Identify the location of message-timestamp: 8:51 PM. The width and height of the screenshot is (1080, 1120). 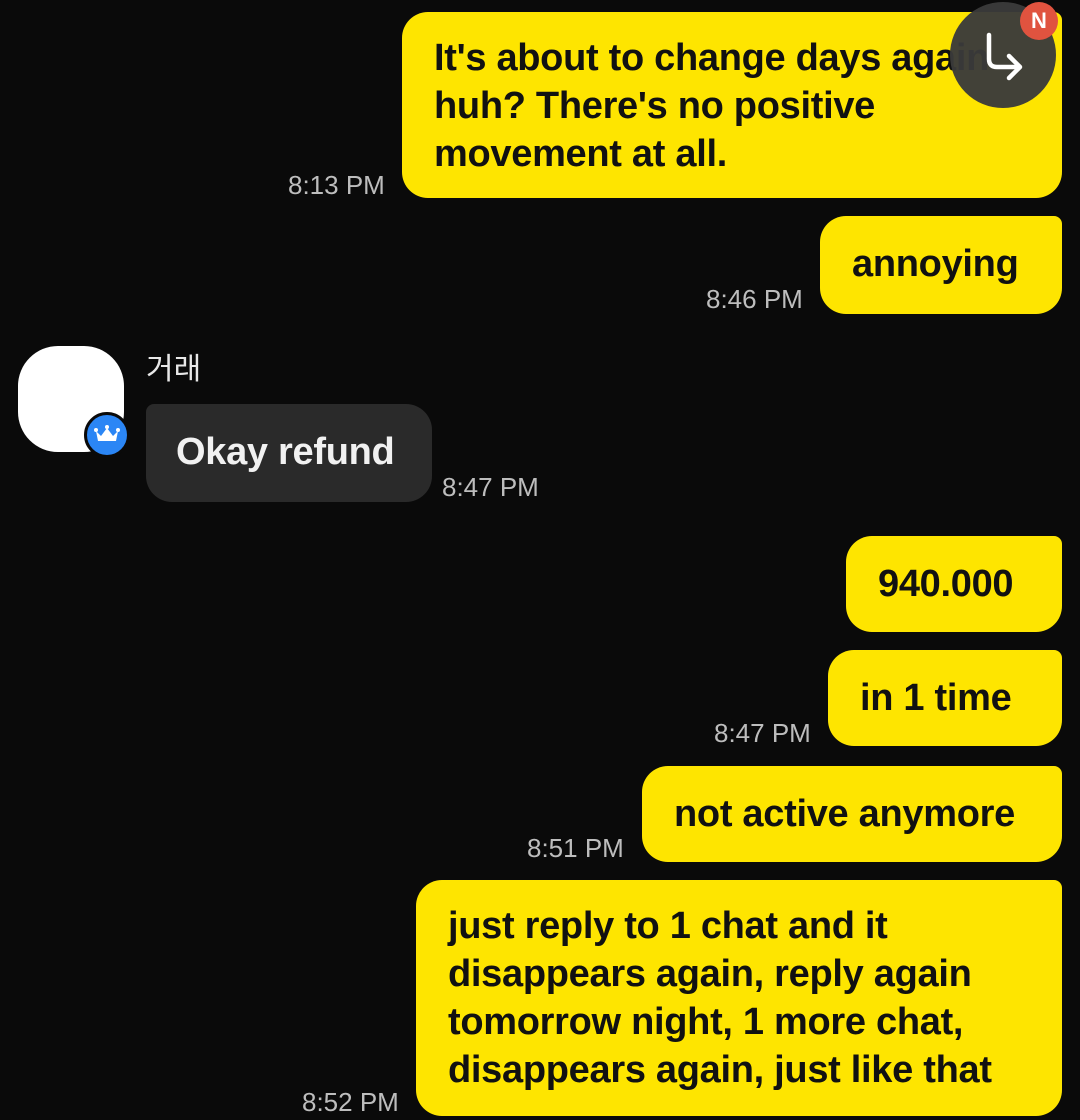
(575, 848).